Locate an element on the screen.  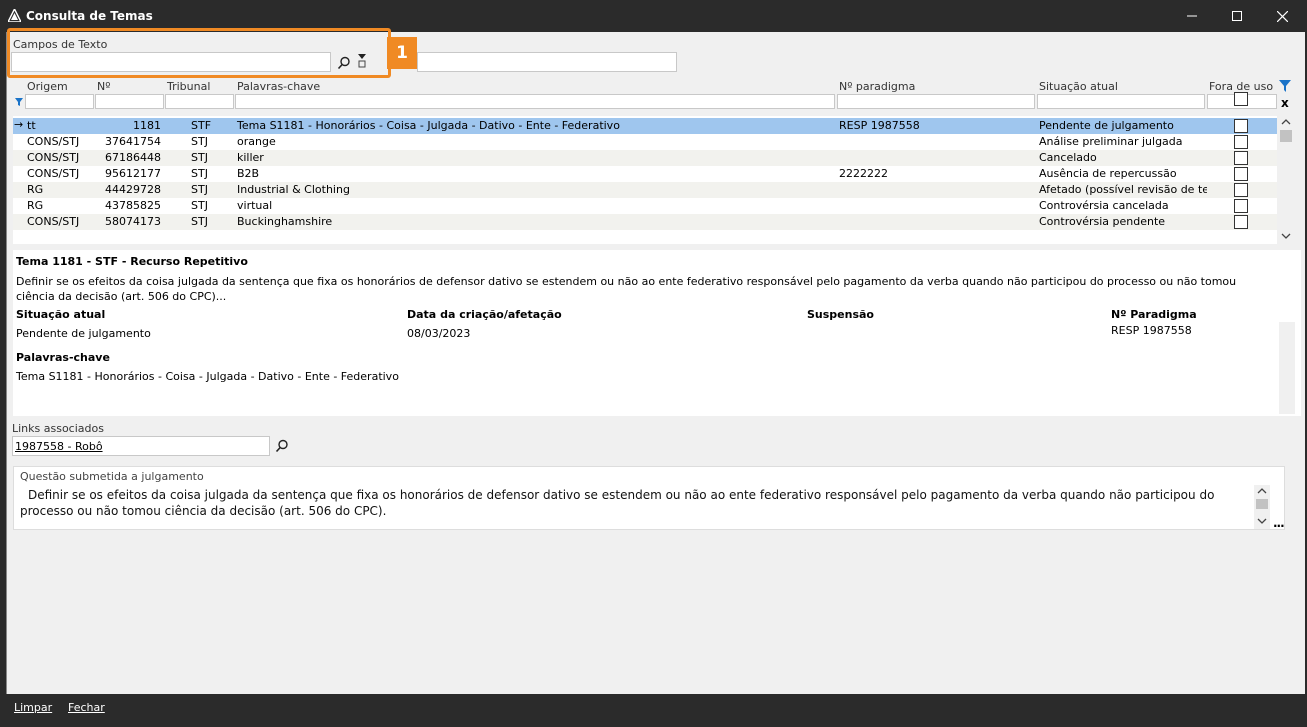
links-search-icon is located at coordinates (282, 446).